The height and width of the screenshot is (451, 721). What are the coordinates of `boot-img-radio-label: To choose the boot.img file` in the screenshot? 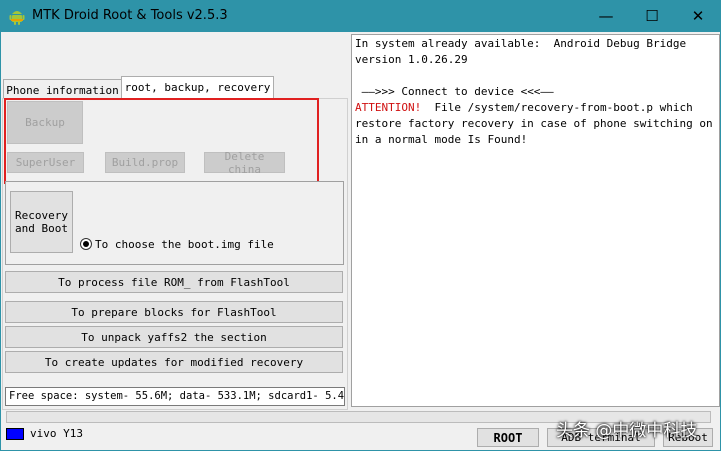 It's located at (184, 244).